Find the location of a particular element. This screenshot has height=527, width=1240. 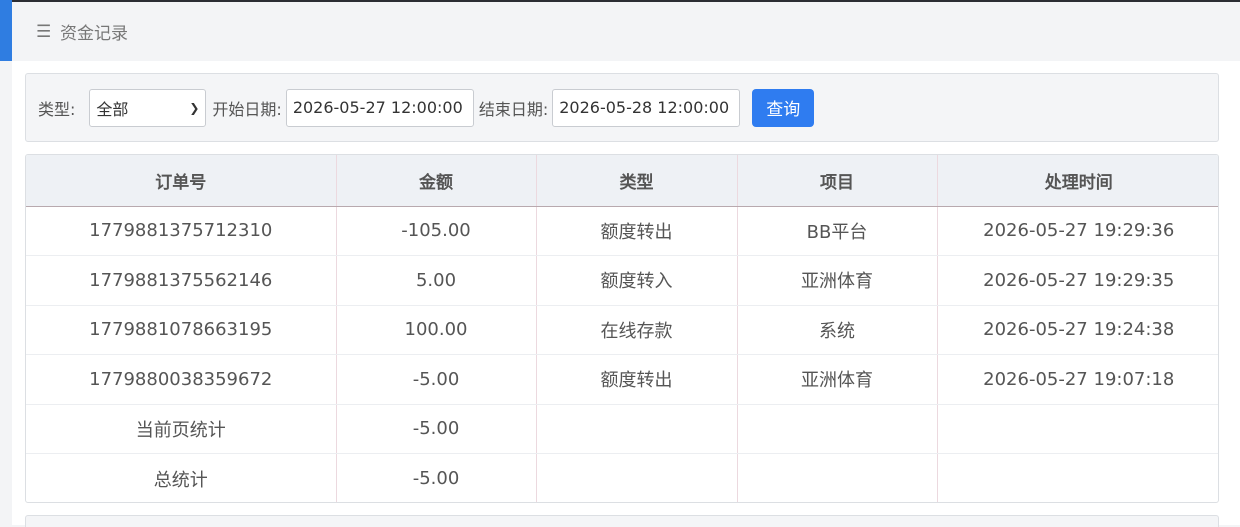

start-date-label: 开始日期: is located at coordinates (247, 109).